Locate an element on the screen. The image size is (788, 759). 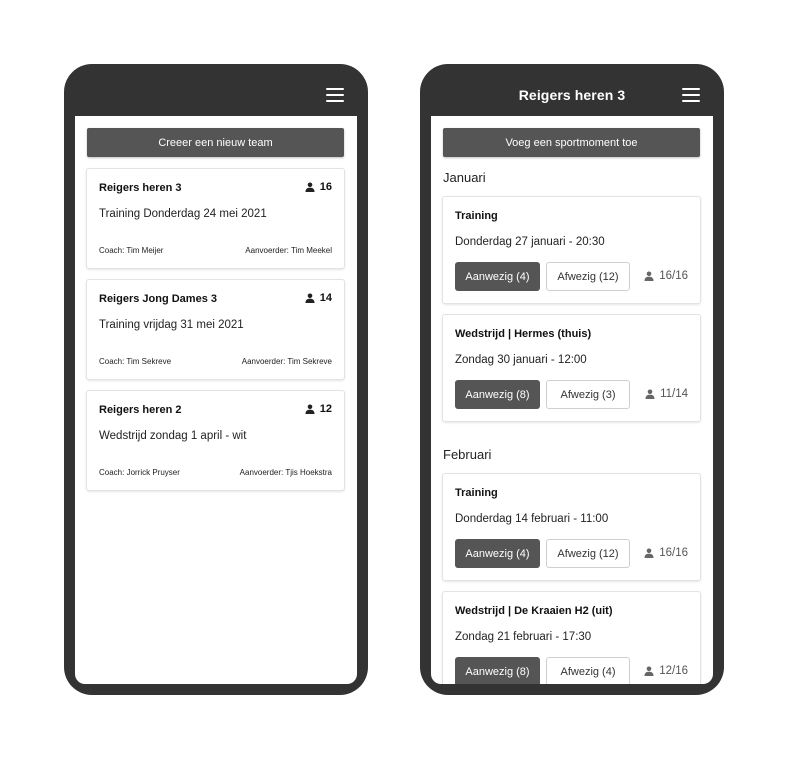
member-count-value: 16 is located at coordinates (325, 187).